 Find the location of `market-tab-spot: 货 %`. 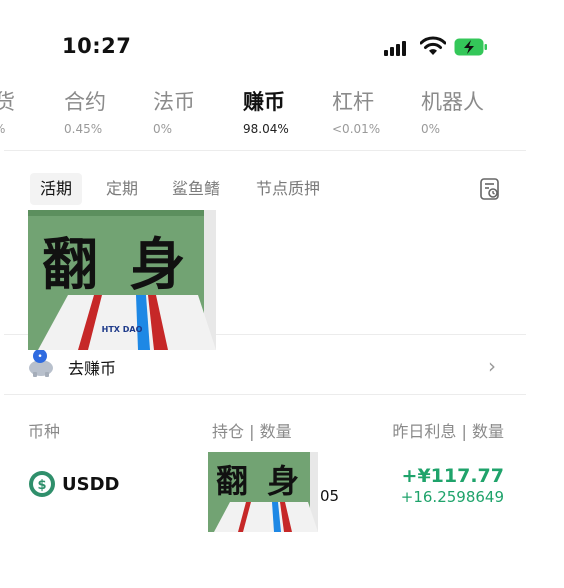

market-tab-spot: 货 % is located at coordinates (7, 111).